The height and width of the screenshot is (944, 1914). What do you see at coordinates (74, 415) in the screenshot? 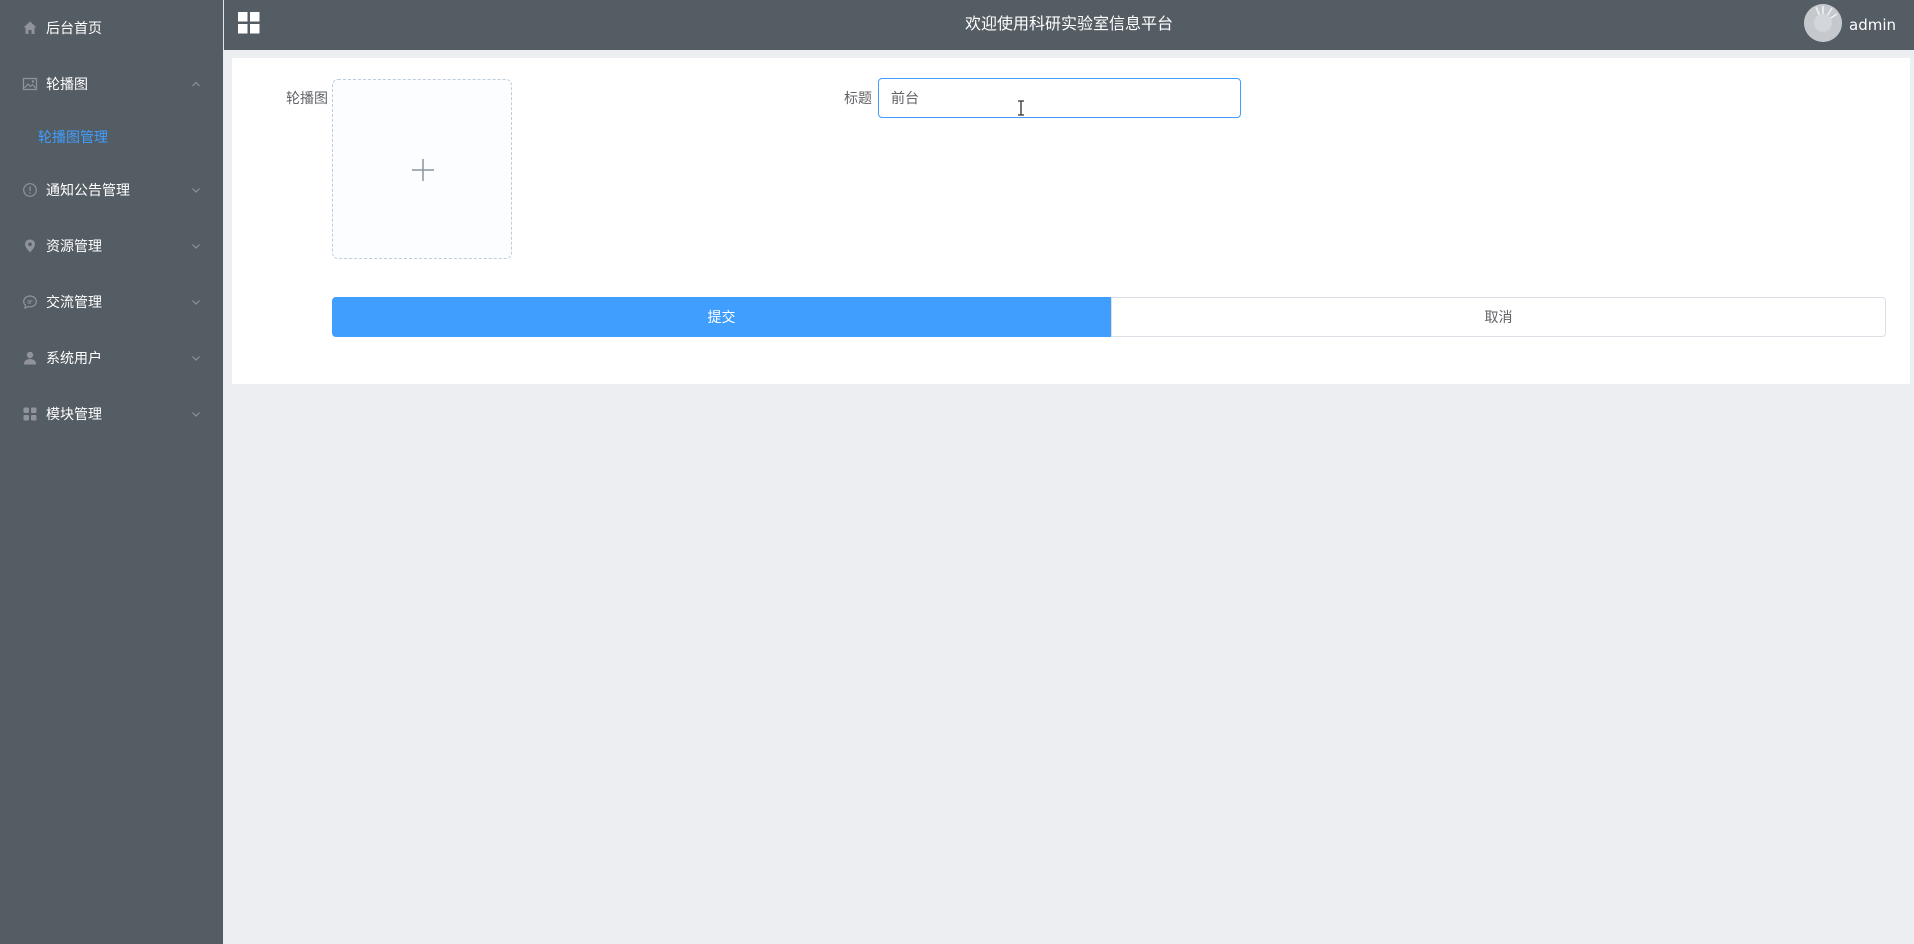
I see `sidebar-item-label: 模块管理` at bounding box center [74, 415].